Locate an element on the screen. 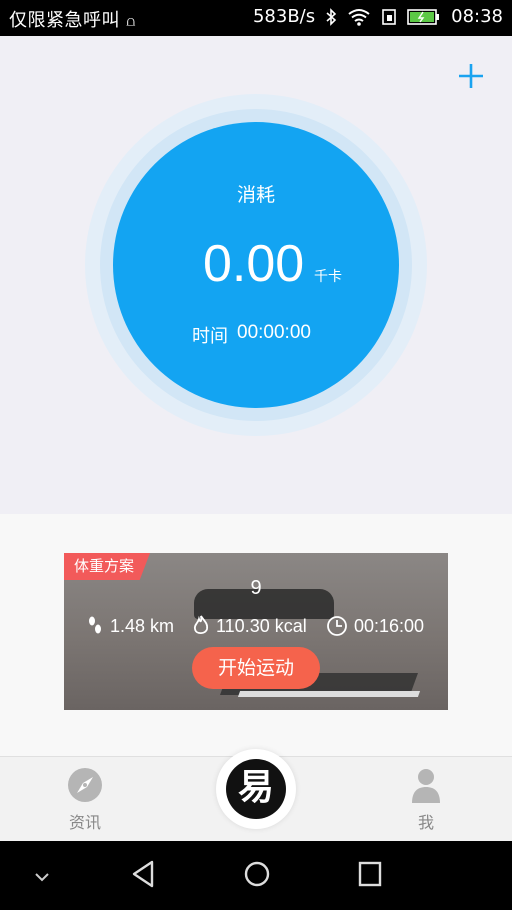 This screenshot has width=512, height=910. home-icon is located at coordinates (257, 874).